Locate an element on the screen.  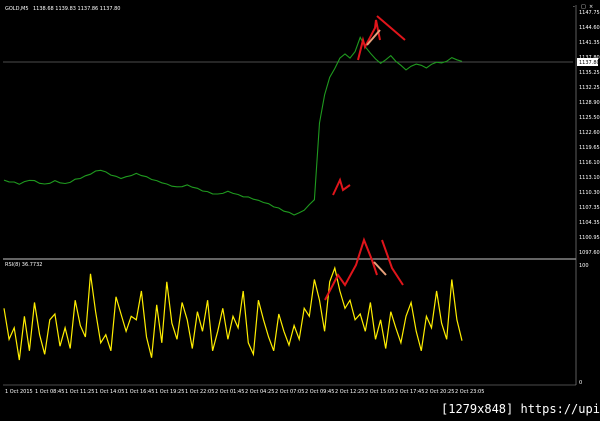
time-axis-tick-label: 1 Oct 11:25 is located at coordinates (79, 392).